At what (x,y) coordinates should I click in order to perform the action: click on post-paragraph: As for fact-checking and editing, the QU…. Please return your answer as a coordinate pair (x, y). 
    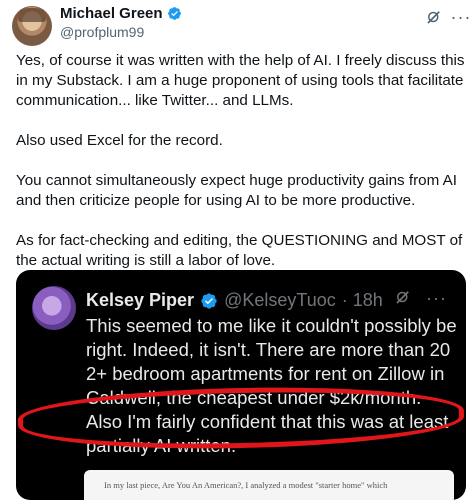
    Looking at the image, I should click on (239, 250).